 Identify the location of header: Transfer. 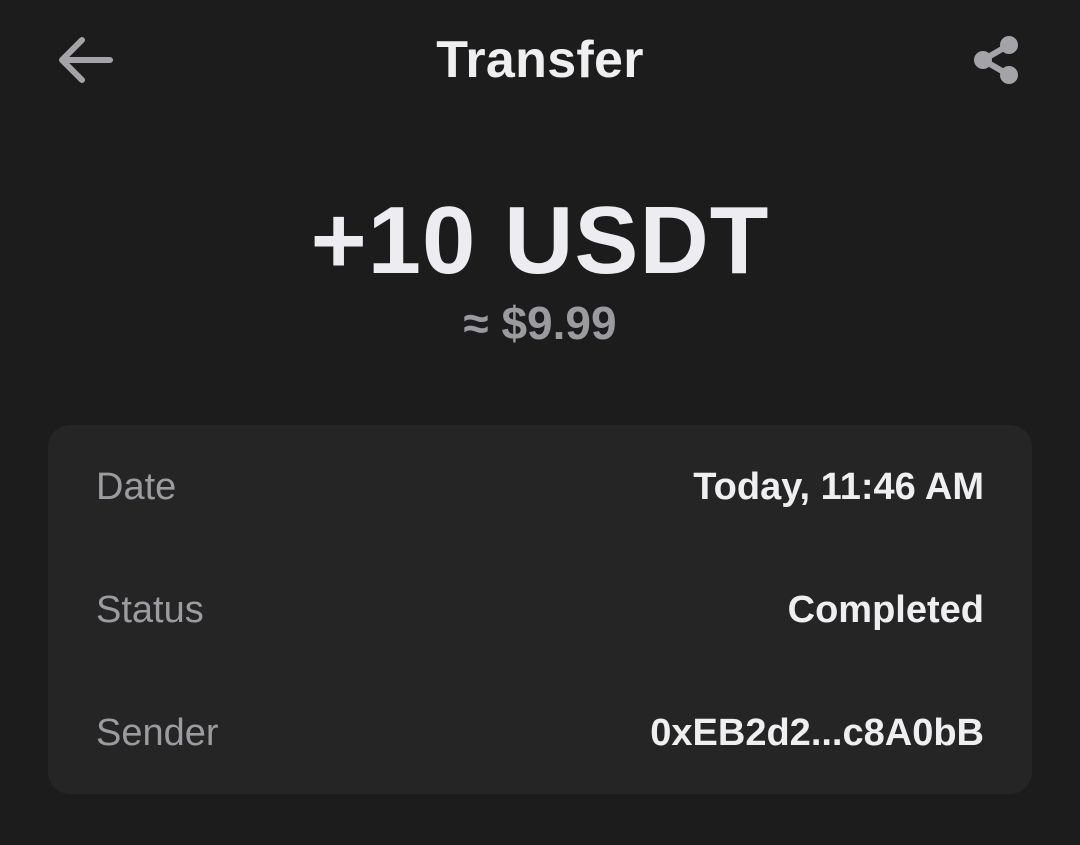
(540, 60).